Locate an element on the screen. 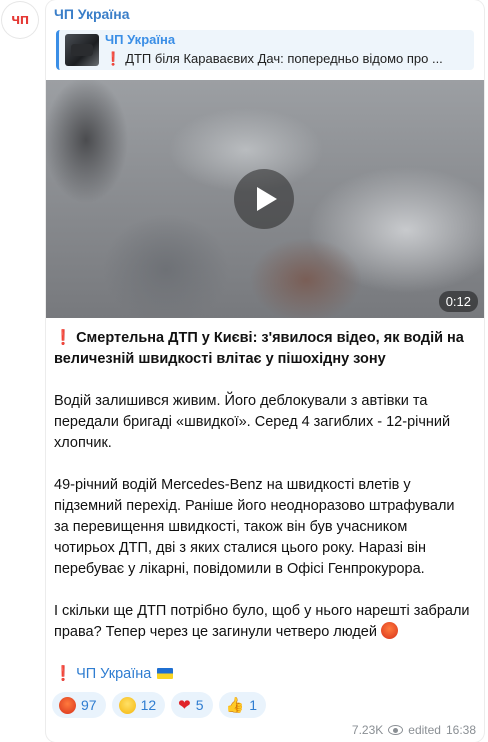  sad-face-icon is located at coordinates (127, 705).